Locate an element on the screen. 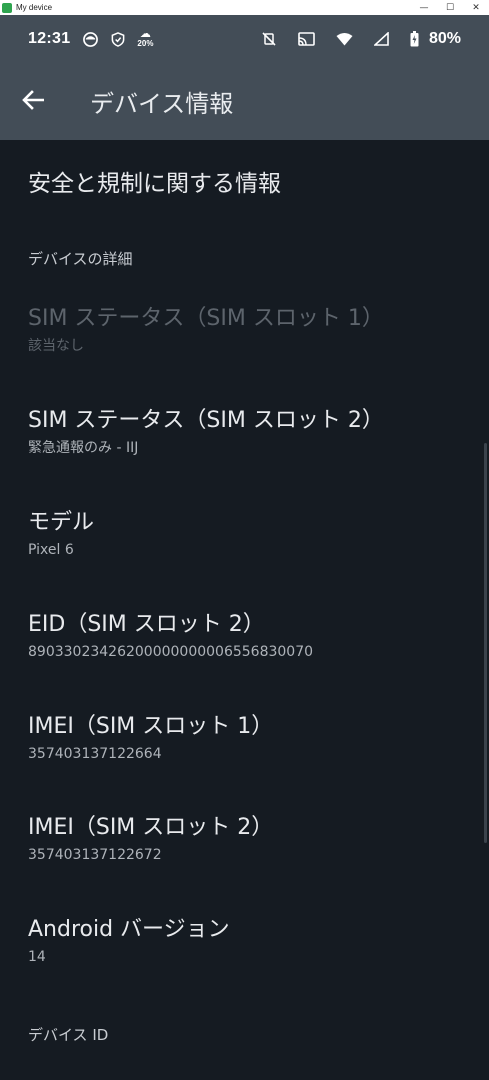  window-title: My device is located at coordinates (34, 7).